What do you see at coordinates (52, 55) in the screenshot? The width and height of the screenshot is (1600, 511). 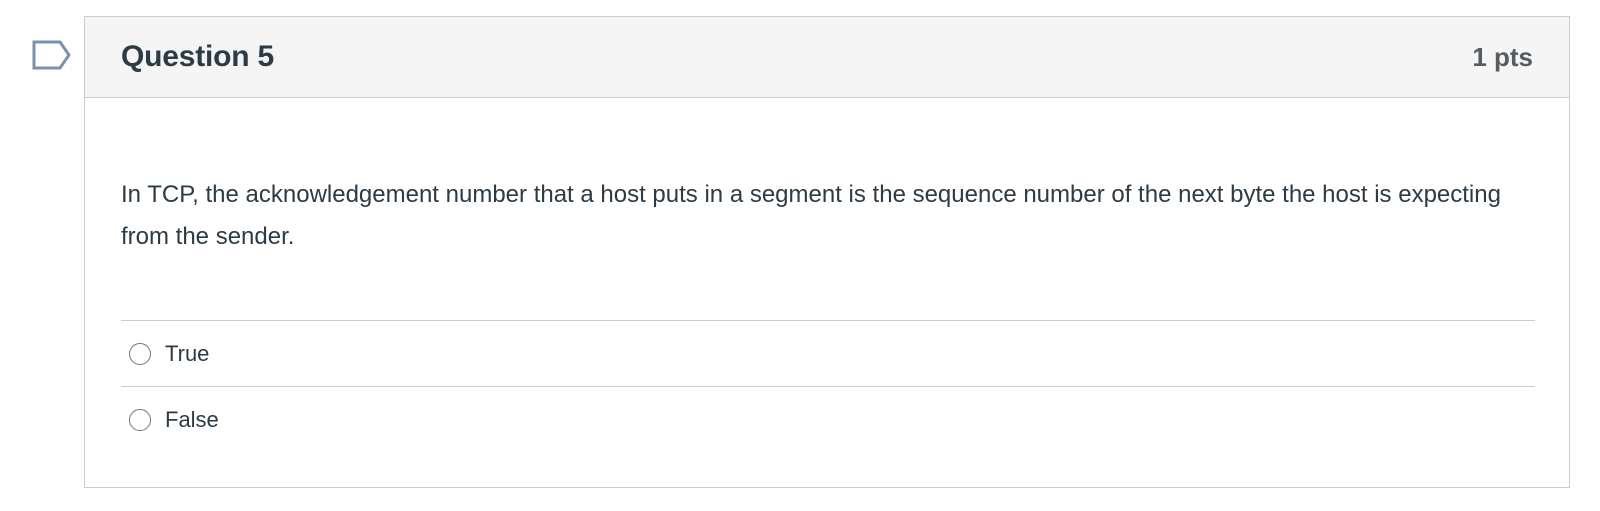 I see `flag-question-icon` at bounding box center [52, 55].